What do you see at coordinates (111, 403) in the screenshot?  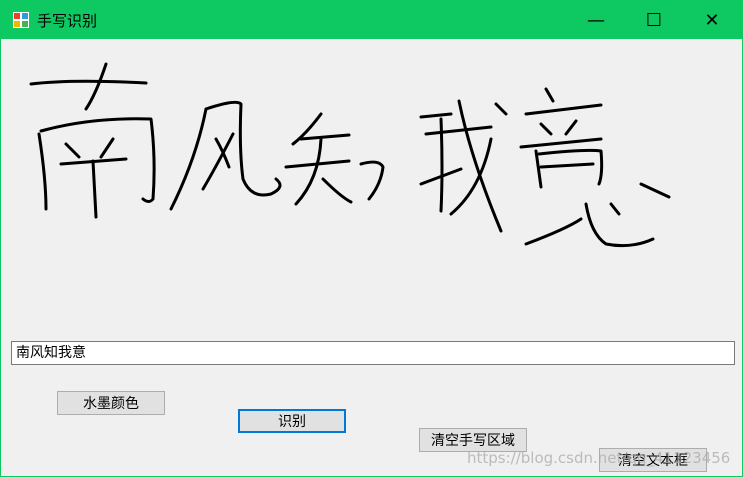 I see `ink-color-button: 水墨颜色` at bounding box center [111, 403].